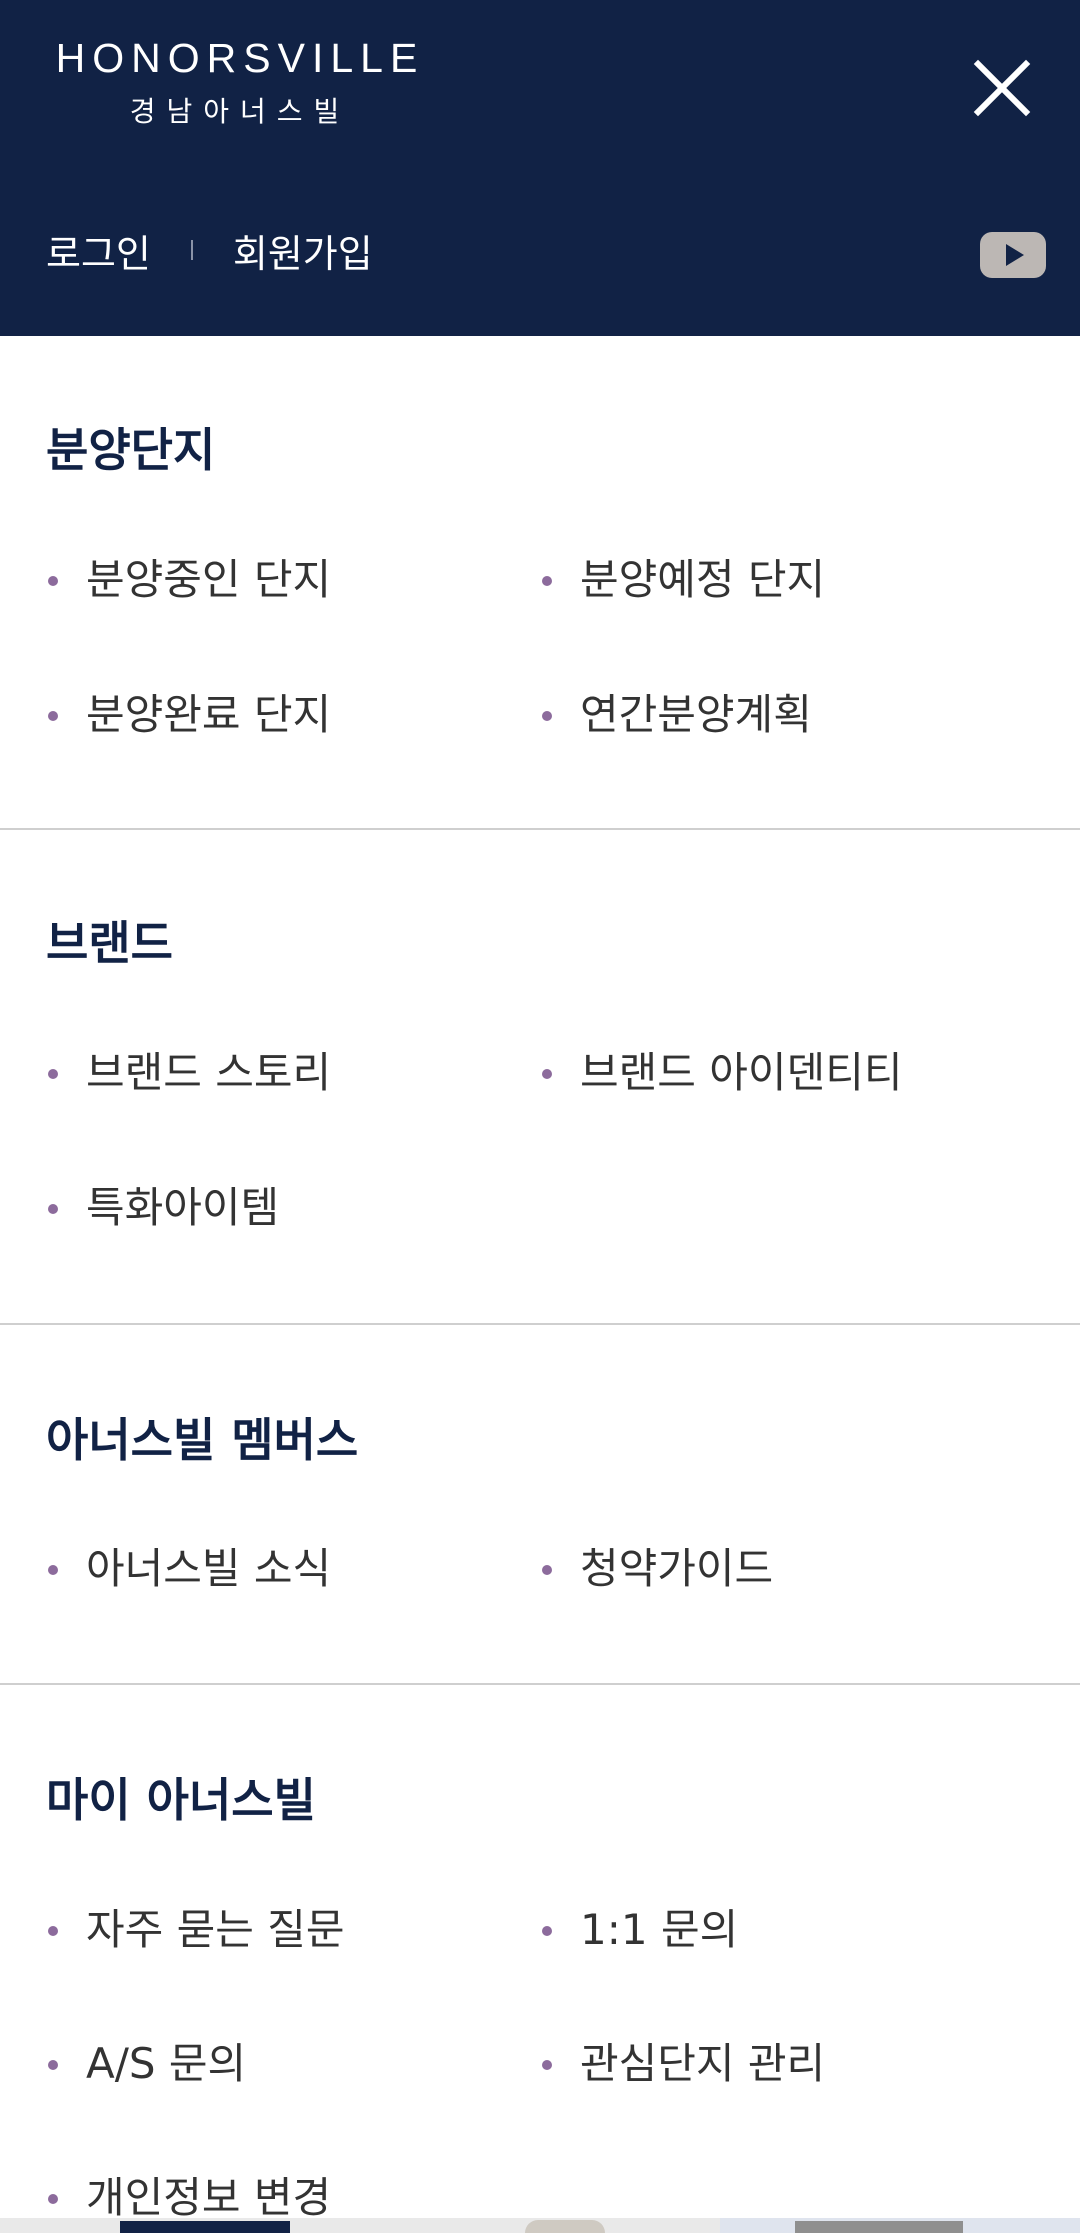  What do you see at coordinates (202, 1440) in the screenshot?
I see `section-title: 아너스빌 멤버스` at bounding box center [202, 1440].